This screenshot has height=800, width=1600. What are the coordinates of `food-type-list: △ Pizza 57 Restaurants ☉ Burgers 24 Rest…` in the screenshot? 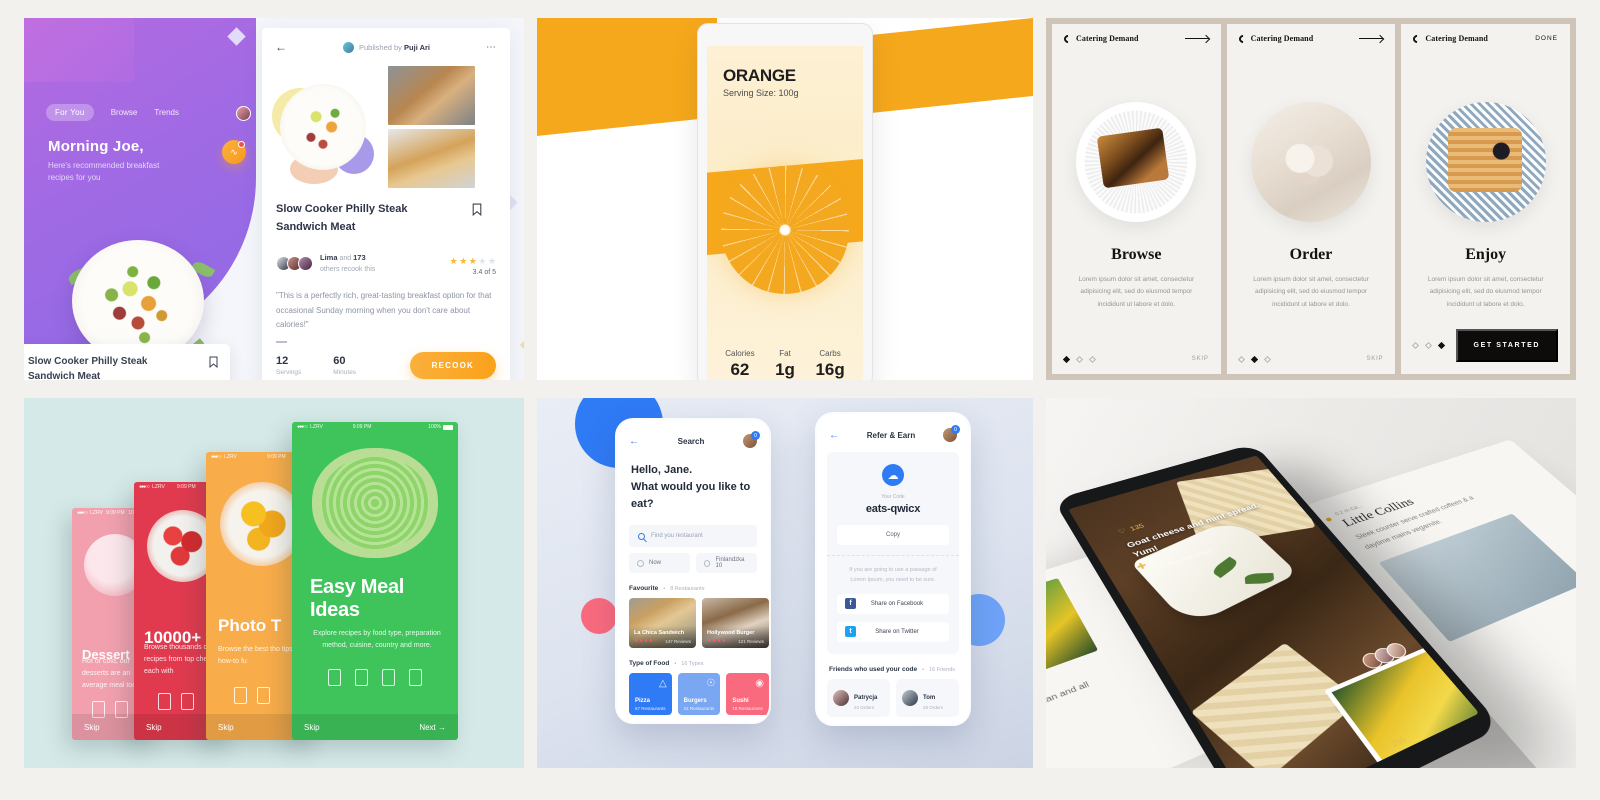 It's located at (699, 694).